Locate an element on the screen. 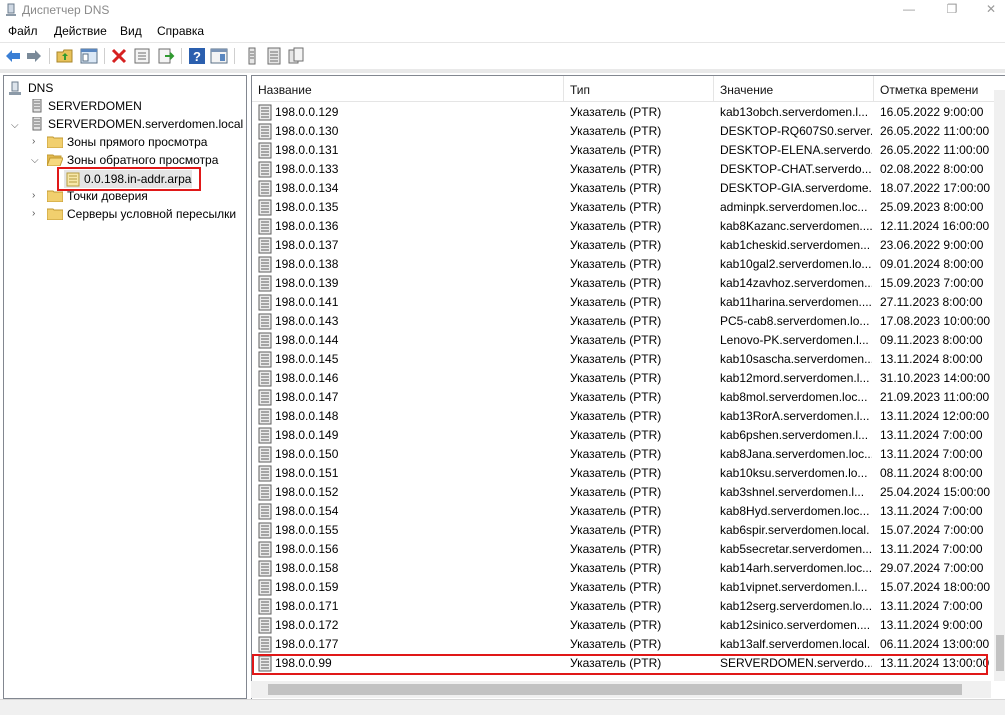  up-folder-icon is located at coordinates (65, 56).